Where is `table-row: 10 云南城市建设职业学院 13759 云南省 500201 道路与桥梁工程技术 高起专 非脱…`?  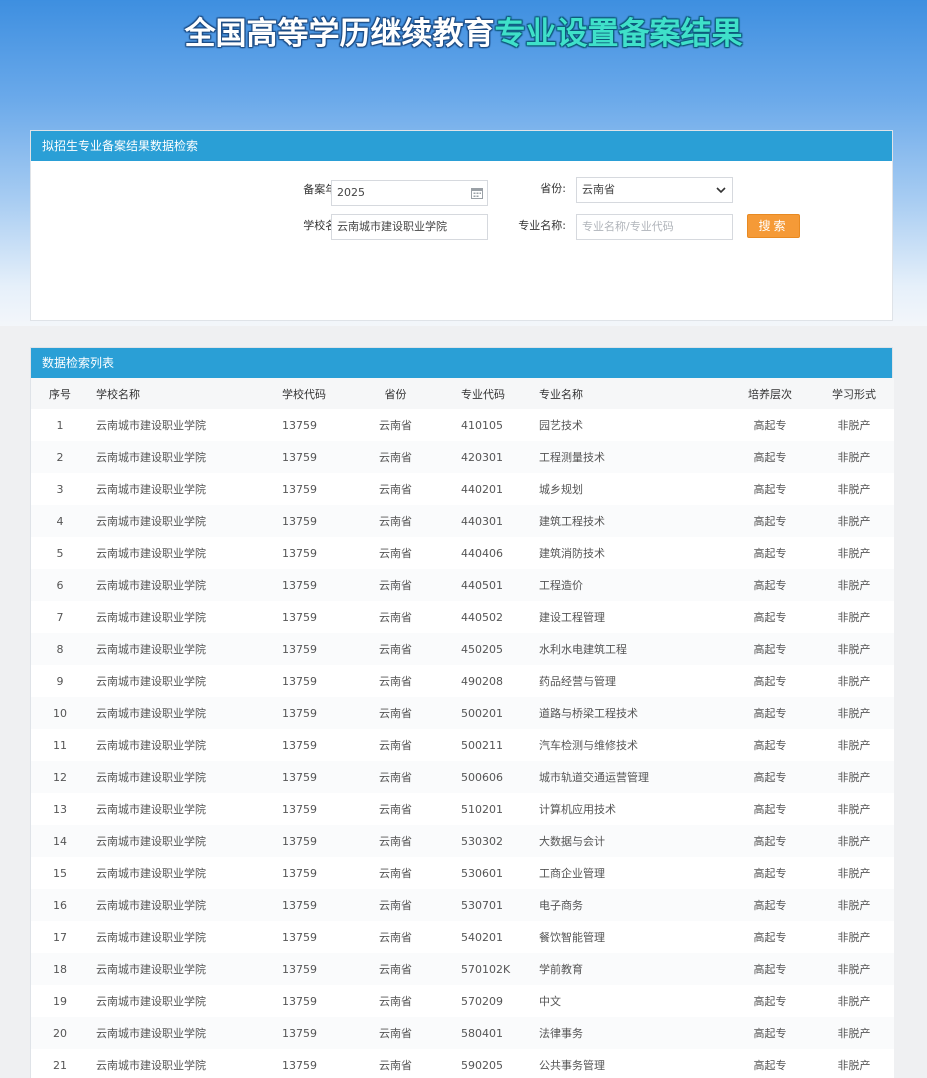
table-row: 10 云南城市建设职业学院 13759 云南省 500201 道路与桥梁工程技术 高起专 非脱… is located at coordinates (462, 713).